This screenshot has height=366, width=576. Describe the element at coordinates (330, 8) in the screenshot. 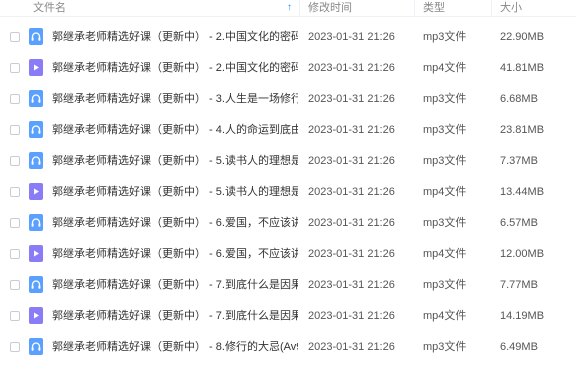

I see `column-header-time: 修改时间` at that location.